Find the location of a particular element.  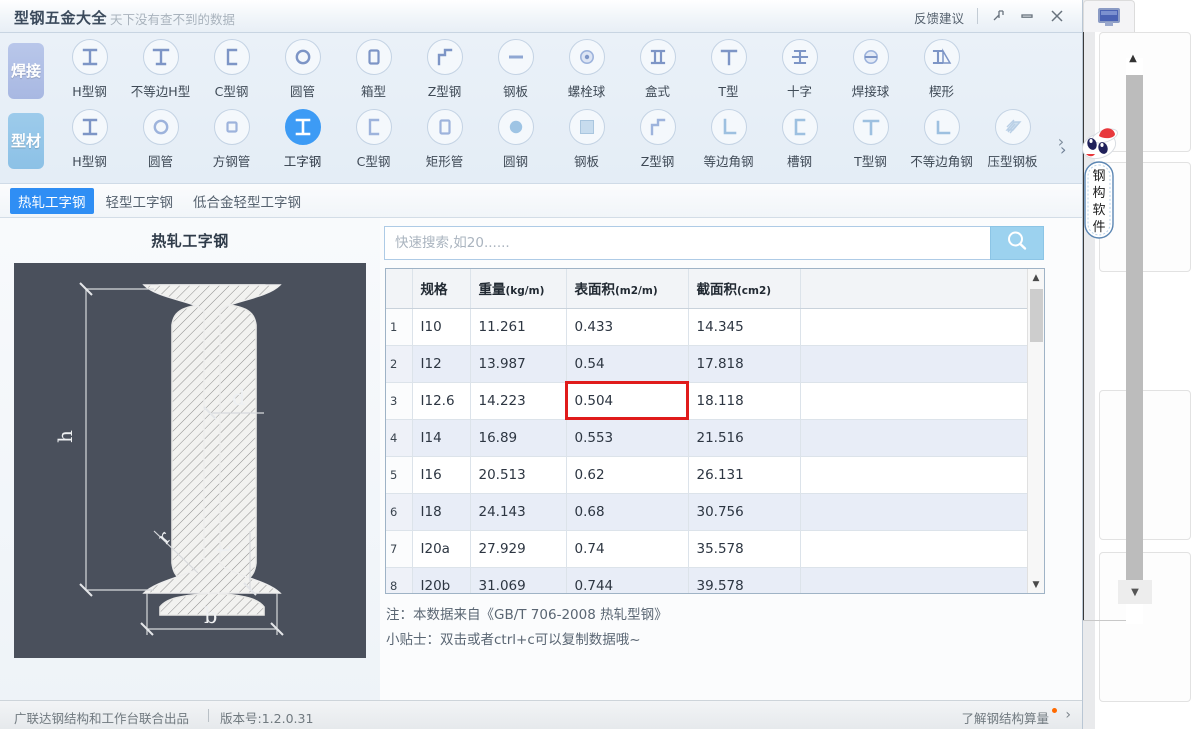

cat-item-z-section: Z型钢 is located at coordinates (444, 69).